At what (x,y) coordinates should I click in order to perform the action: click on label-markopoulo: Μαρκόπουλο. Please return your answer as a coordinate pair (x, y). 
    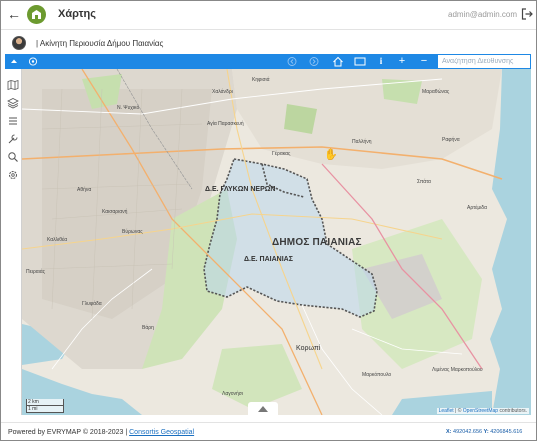
    Looking at the image, I should click on (377, 375).